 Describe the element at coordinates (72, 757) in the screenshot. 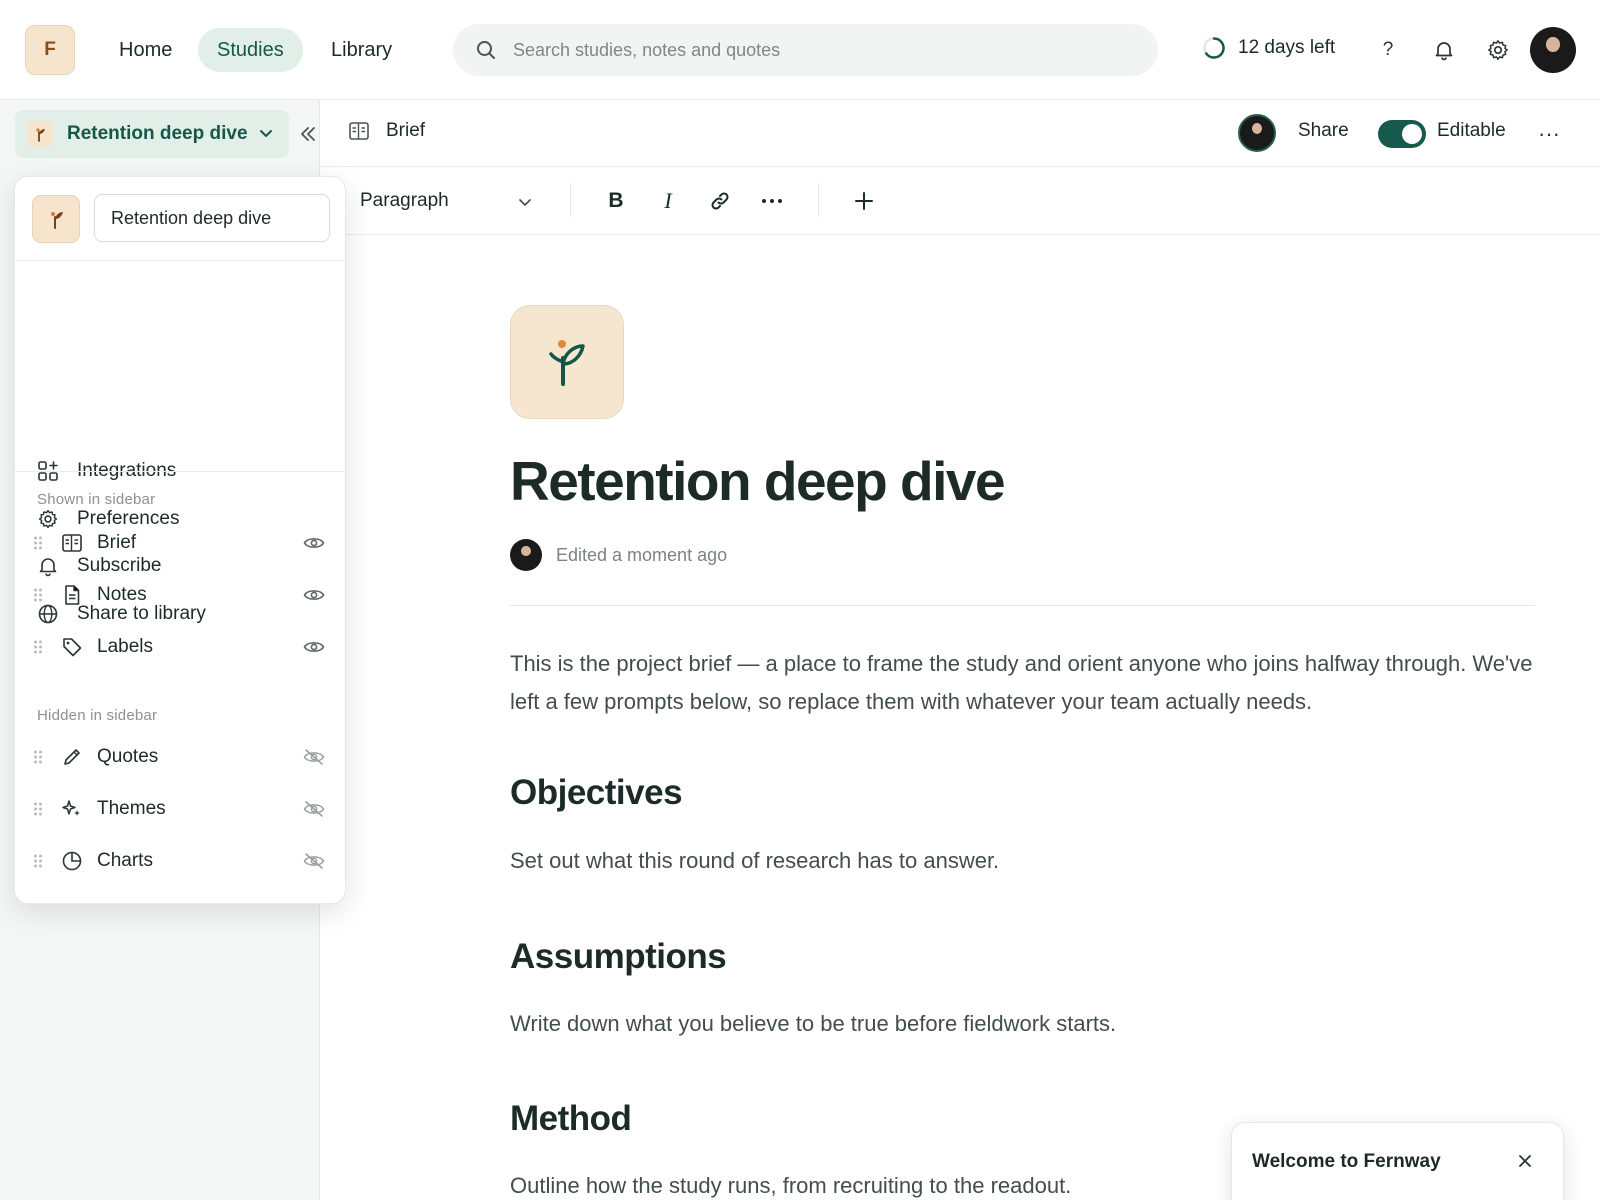

I see `pen-icon` at that location.